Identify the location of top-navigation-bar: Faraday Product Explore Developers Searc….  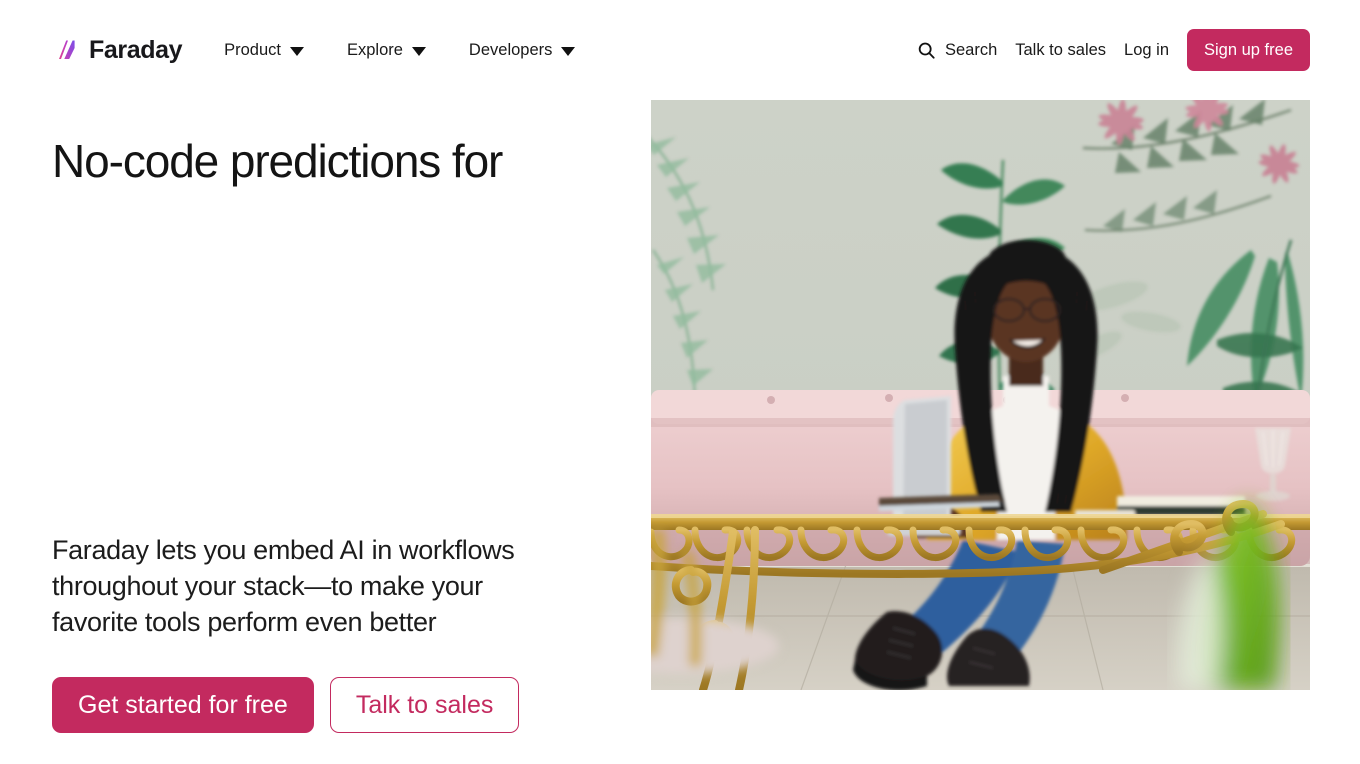
(680, 50).